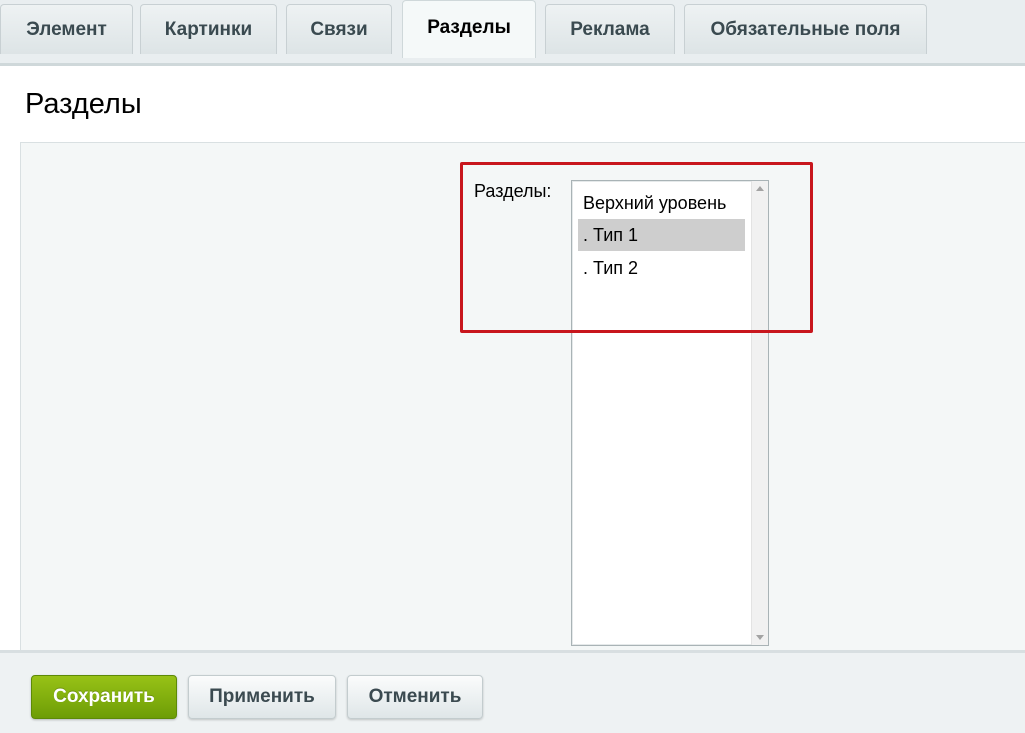  I want to click on listbox-option: Верхний уровень, so click(661, 203).